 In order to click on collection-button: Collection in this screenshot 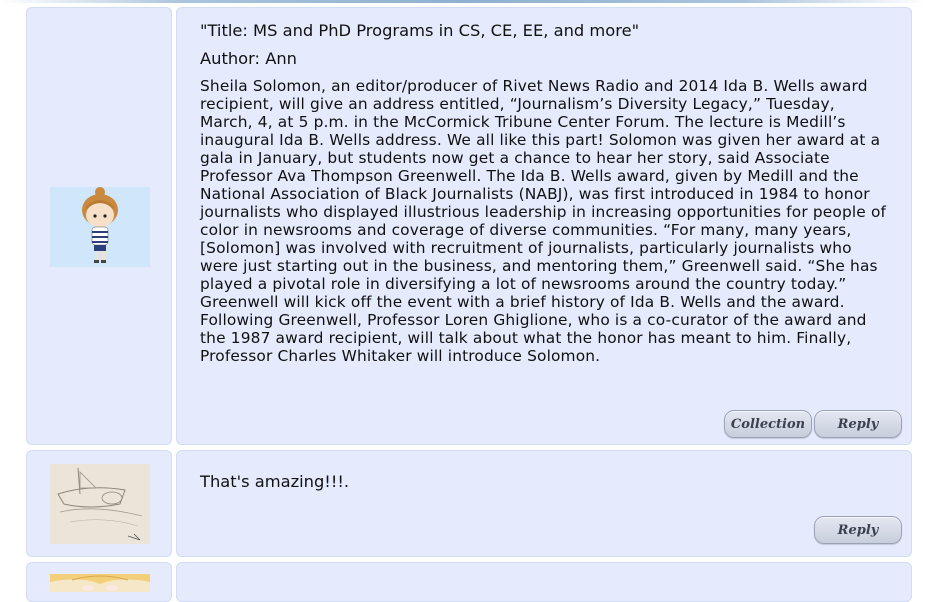, I will do `click(768, 424)`.